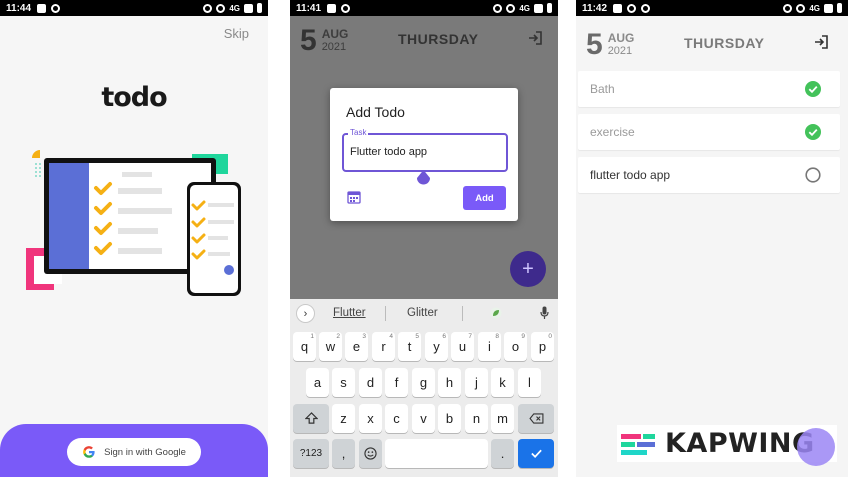  Describe the element at coordinates (502, 418) in the screenshot. I see `key-m: m` at that location.